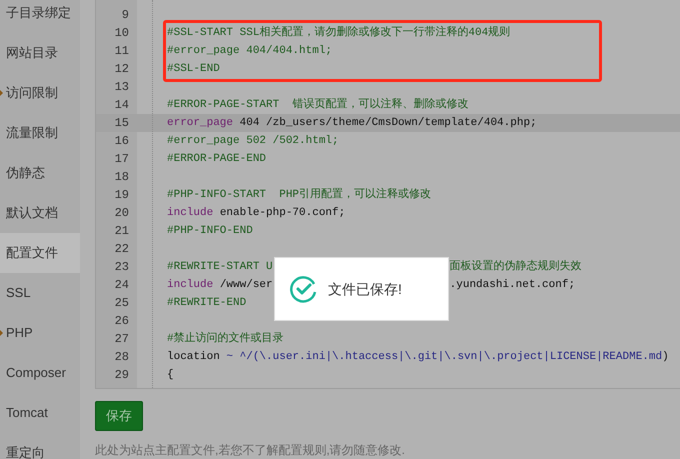  Describe the element at coordinates (338, 32) in the screenshot. I see `code-comment: #SSL-START SSL相关配置，请勿删除或修改下一行带注释的404规则` at that location.